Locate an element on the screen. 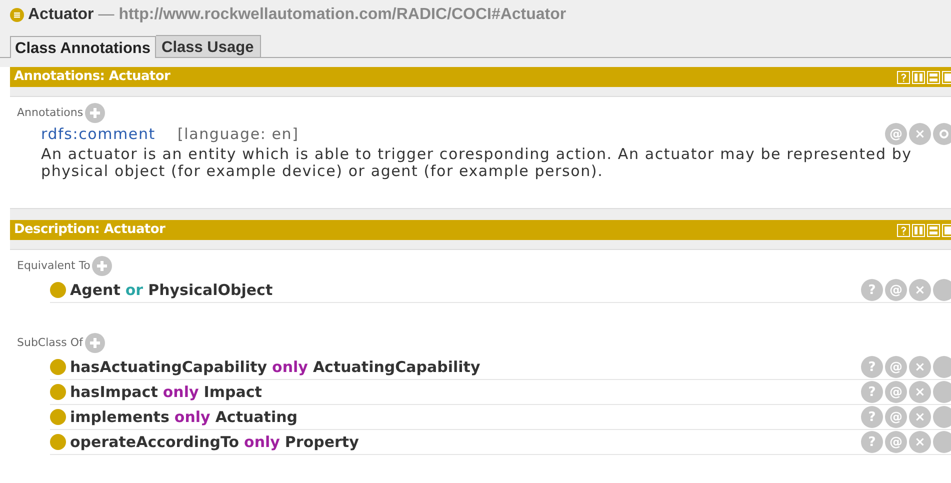 This screenshot has width=951, height=483. class-expression: Agent or PhysicalObject is located at coordinates (171, 290).